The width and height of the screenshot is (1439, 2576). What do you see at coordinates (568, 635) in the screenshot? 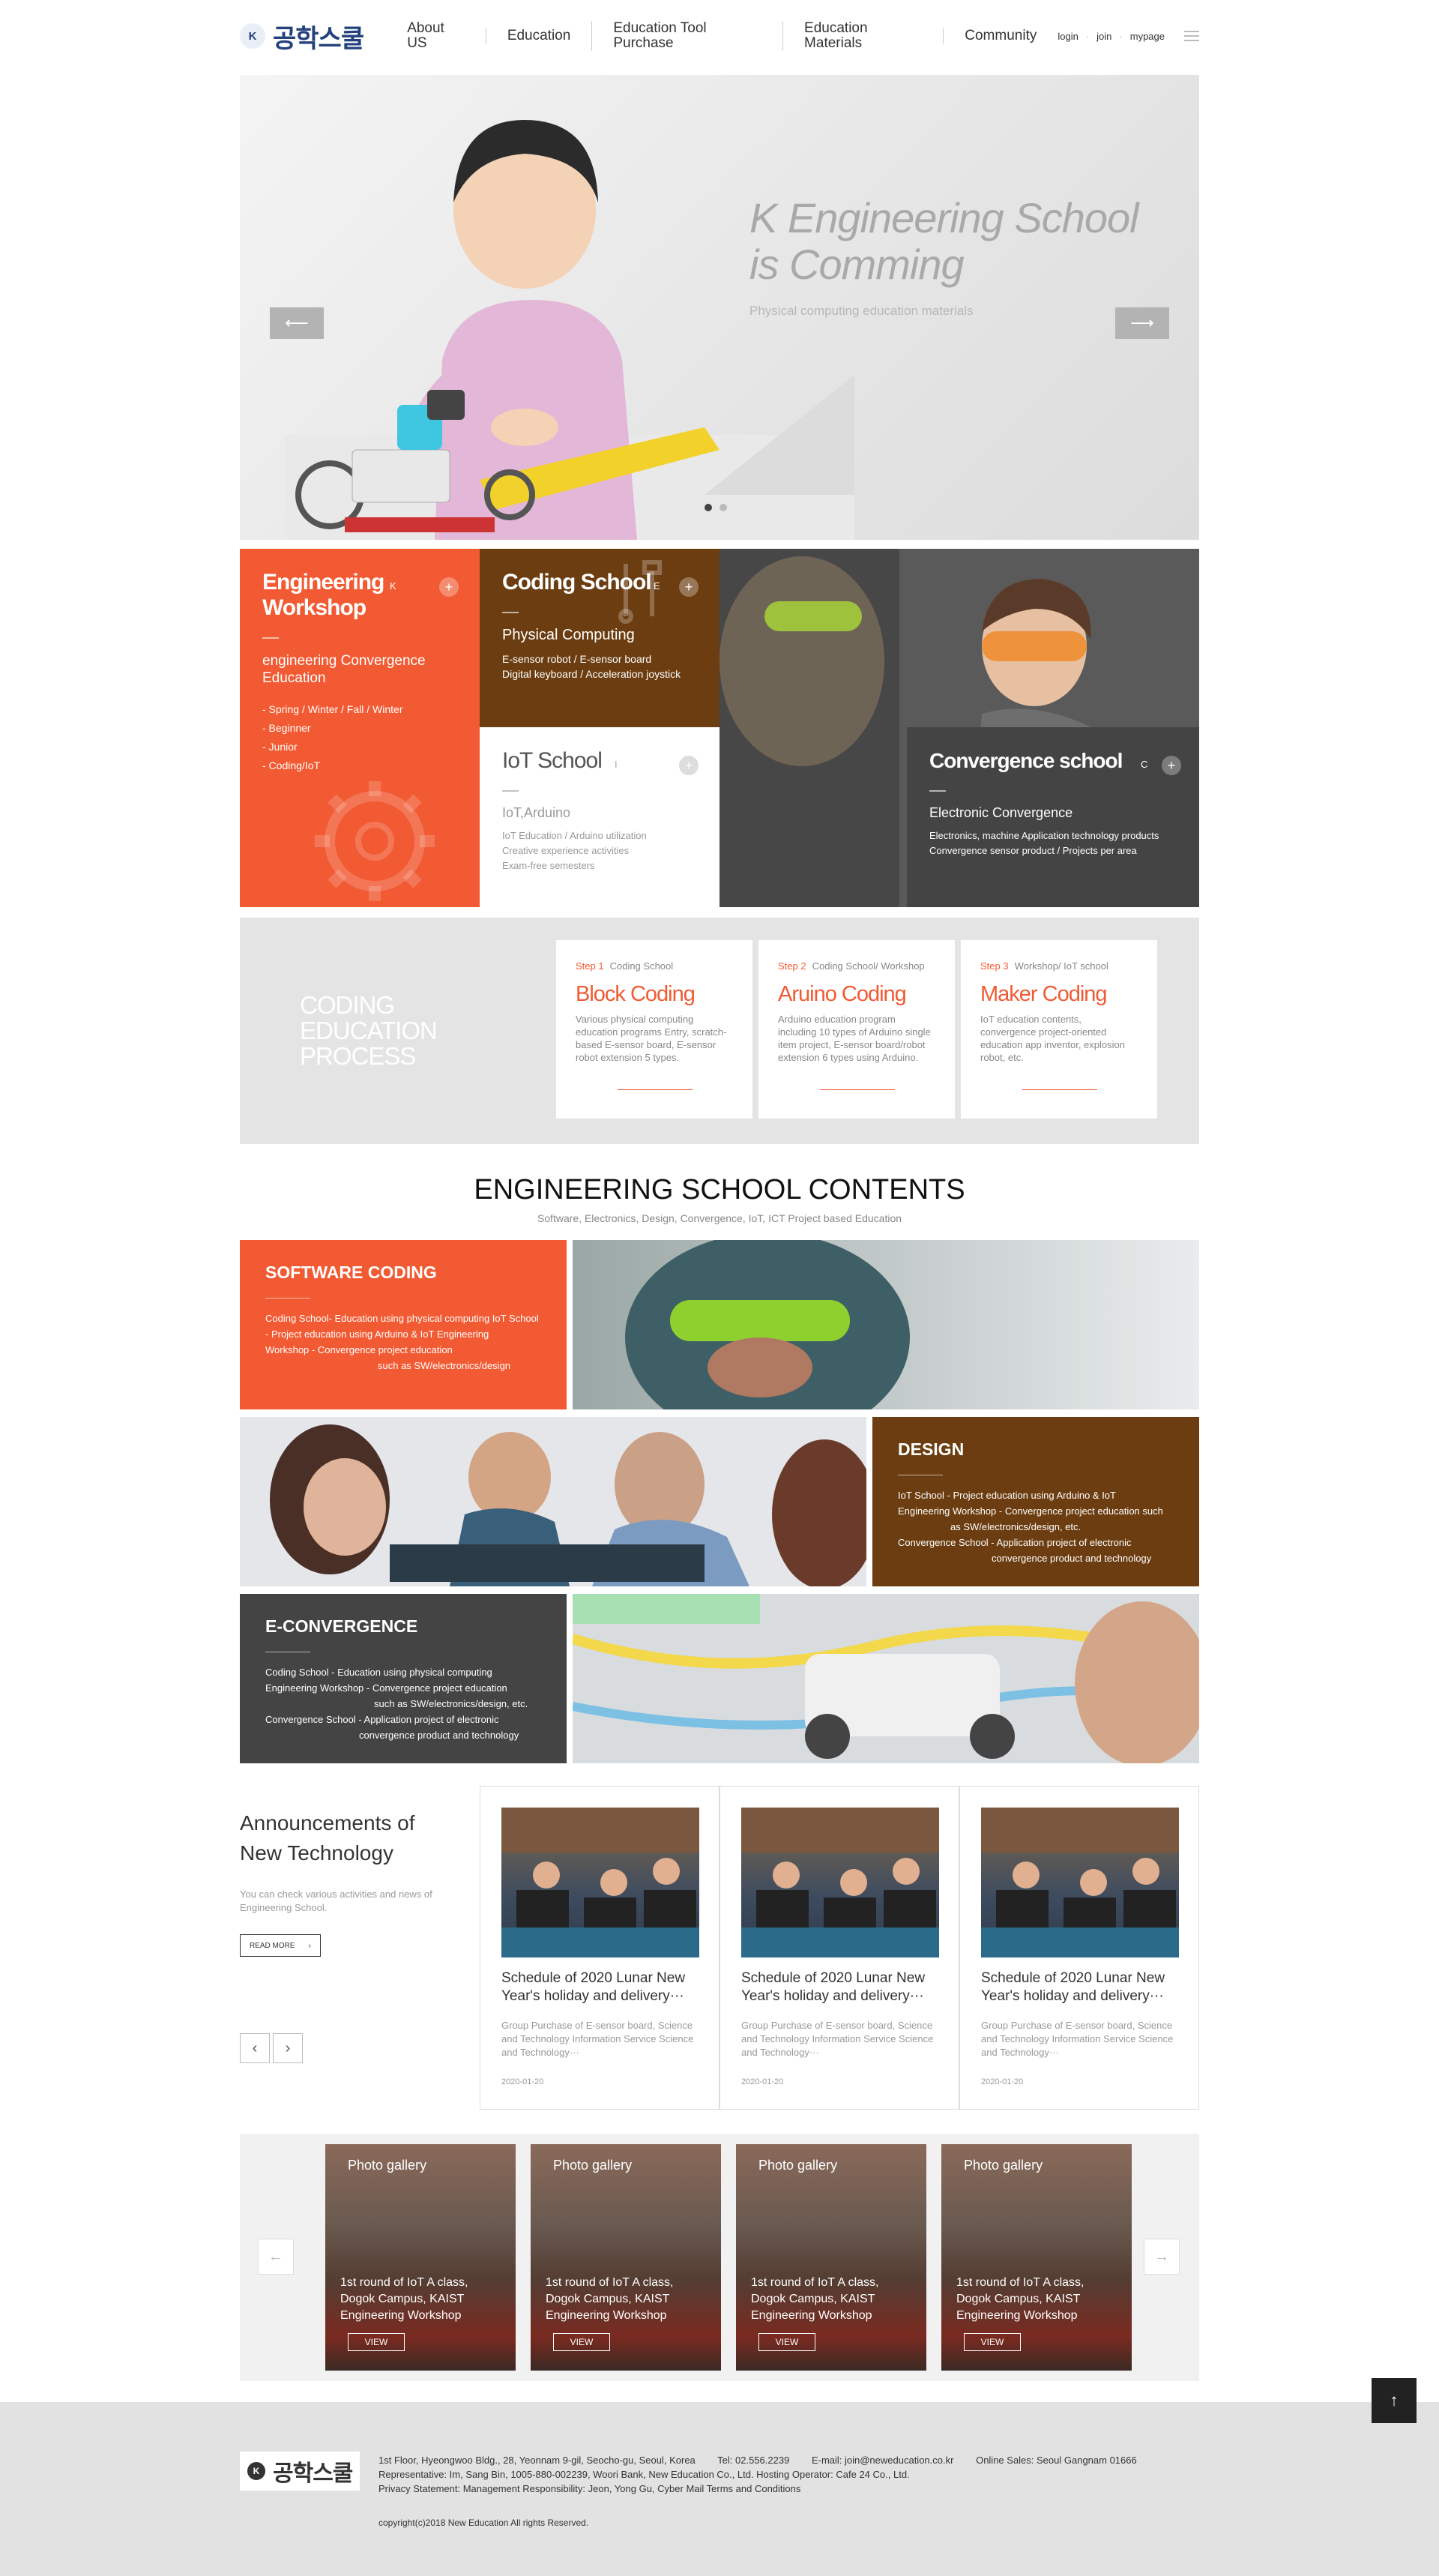
I see `coding-subtitle: Physical Computing` at bounding box center [568, 635].